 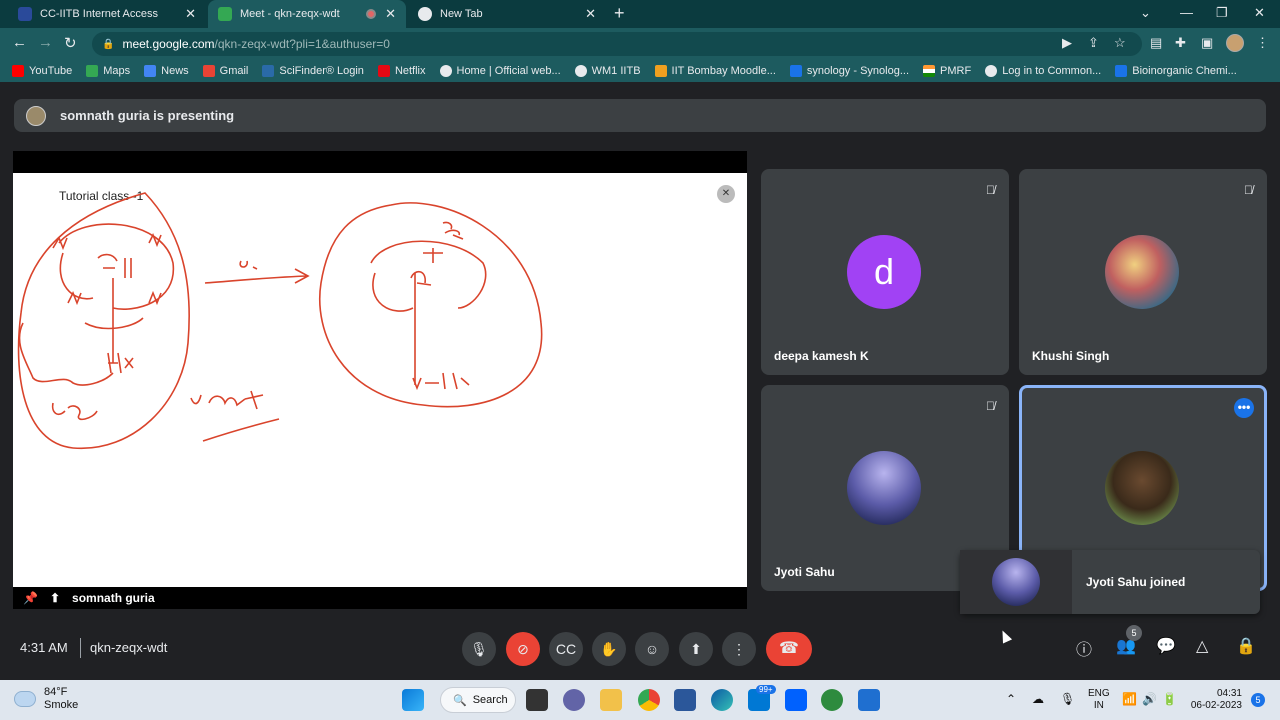 What do you see at coordinates (1186, 12) in the screenshot?
I see `minimize-icon: —` at bounding box center [1186, 12].